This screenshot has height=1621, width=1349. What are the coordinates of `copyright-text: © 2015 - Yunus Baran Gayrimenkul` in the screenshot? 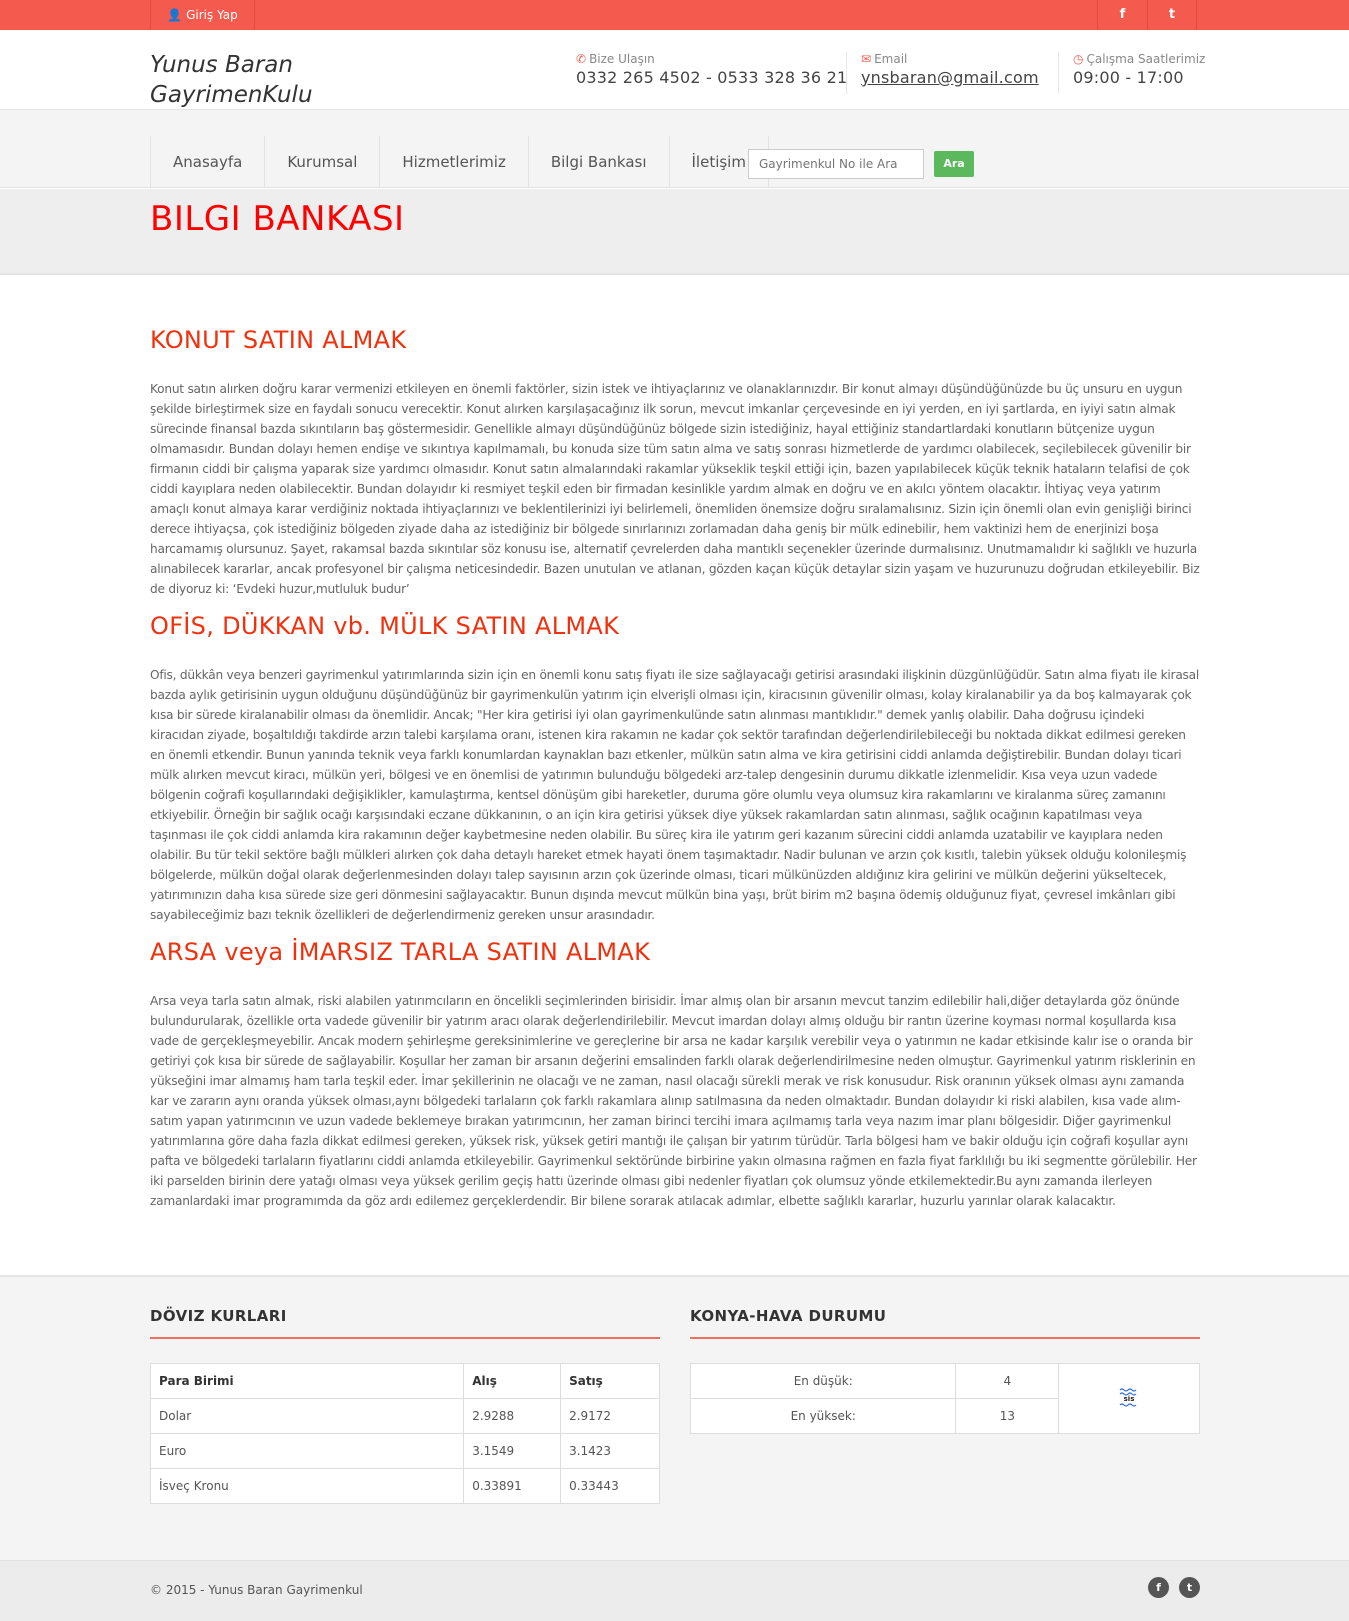 It's located at (256, 1590).